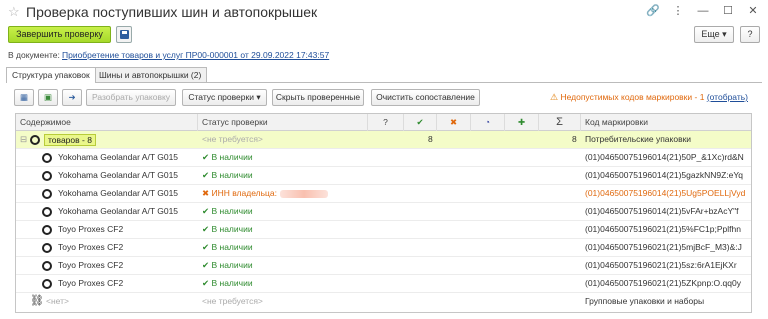  I want to click on group-total-count: 8, so click(574, 139).